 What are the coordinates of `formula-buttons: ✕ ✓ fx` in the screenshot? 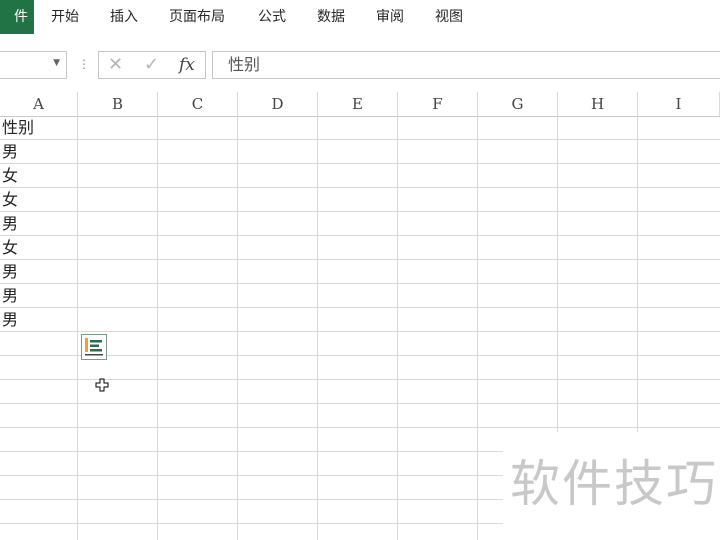 It's located at (152, 65).